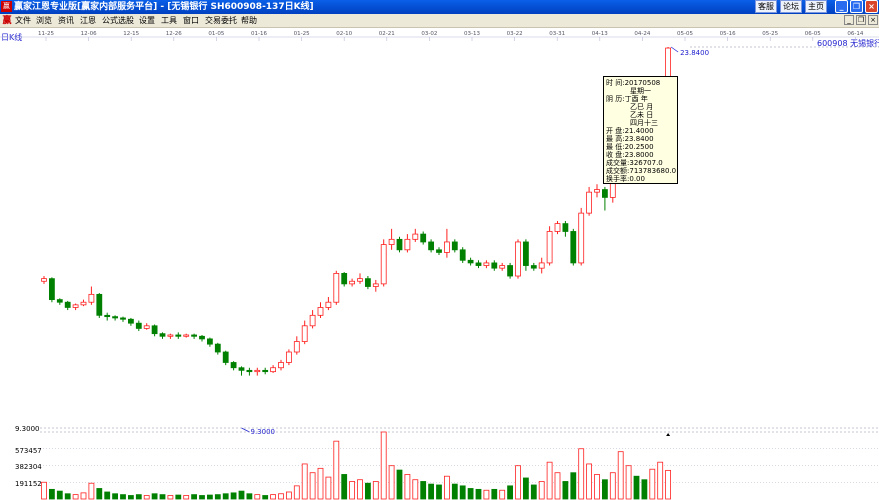  I want to click on maximize-icon: ❐, so click(856, 6).